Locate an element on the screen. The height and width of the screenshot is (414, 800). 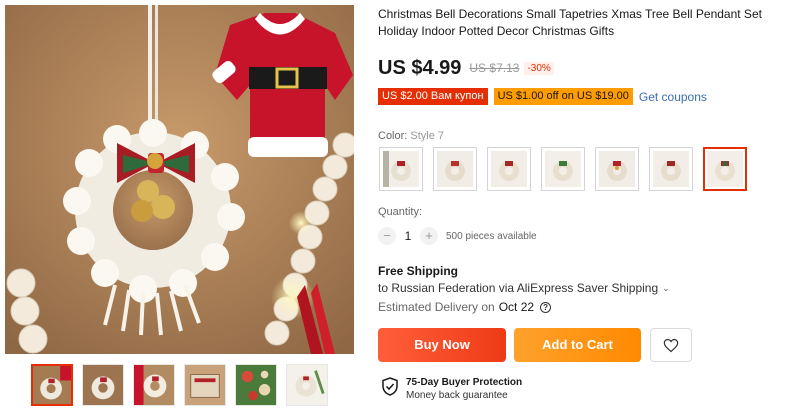
quantity-decrease-button: − is located at coordinates (387, 236).